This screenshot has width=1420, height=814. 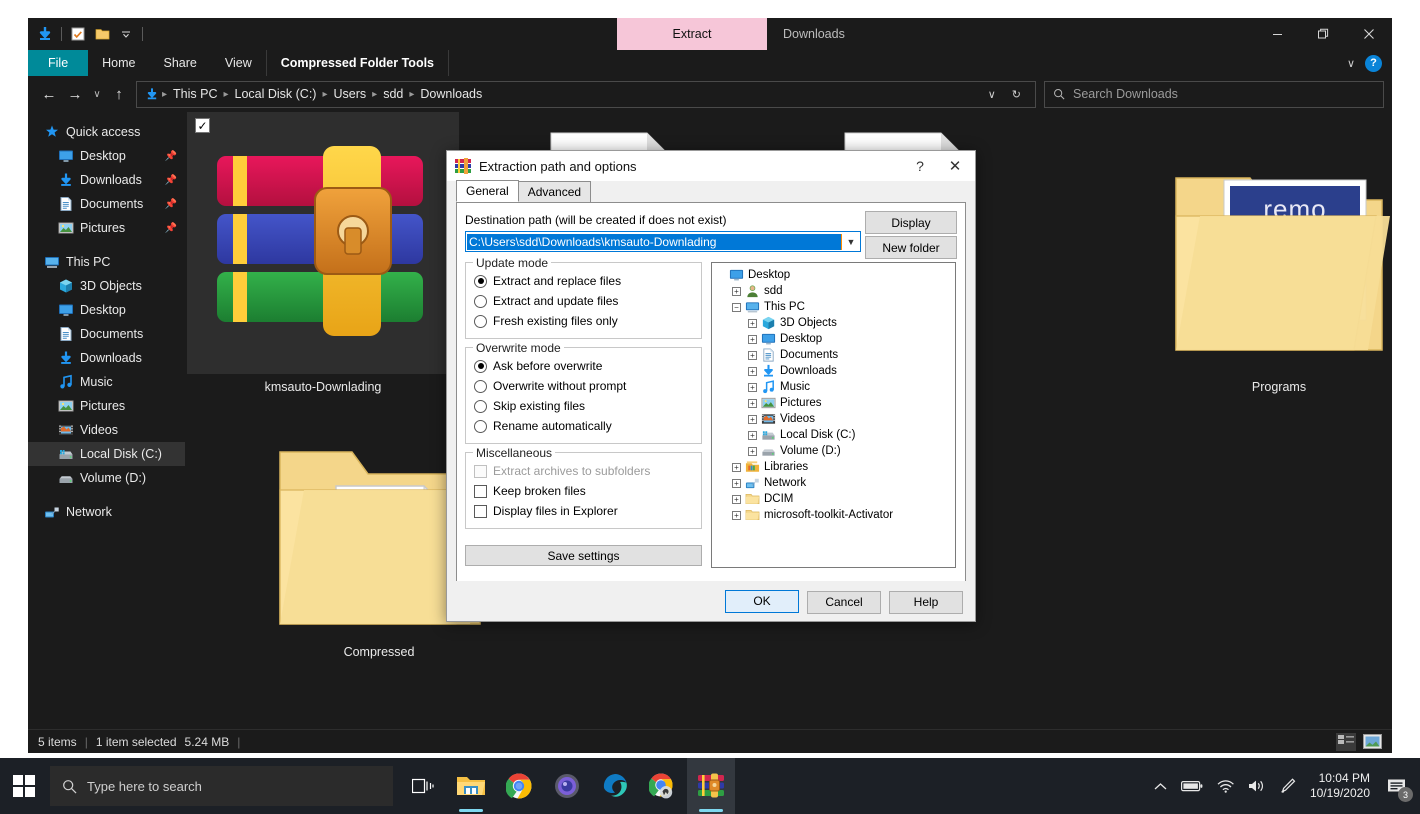 What do you see at coordinates (762, 601) in the screenshot?
I see `ok-button: OK` at bounding box center [762, 601].